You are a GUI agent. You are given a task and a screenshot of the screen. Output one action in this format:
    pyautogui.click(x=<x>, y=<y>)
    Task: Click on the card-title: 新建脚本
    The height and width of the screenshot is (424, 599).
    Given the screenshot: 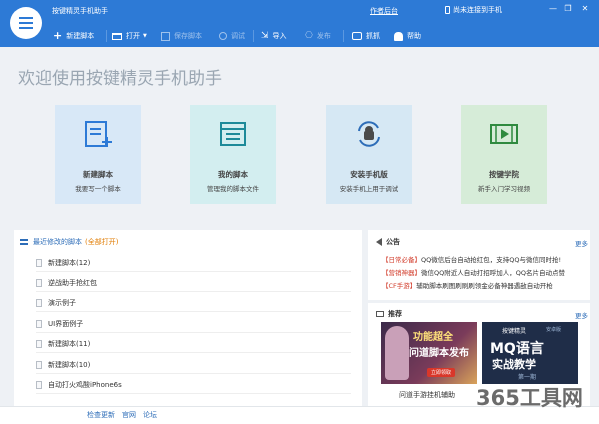 What is the action you would take?
    pyautogui.click(x=98, y=174)
    